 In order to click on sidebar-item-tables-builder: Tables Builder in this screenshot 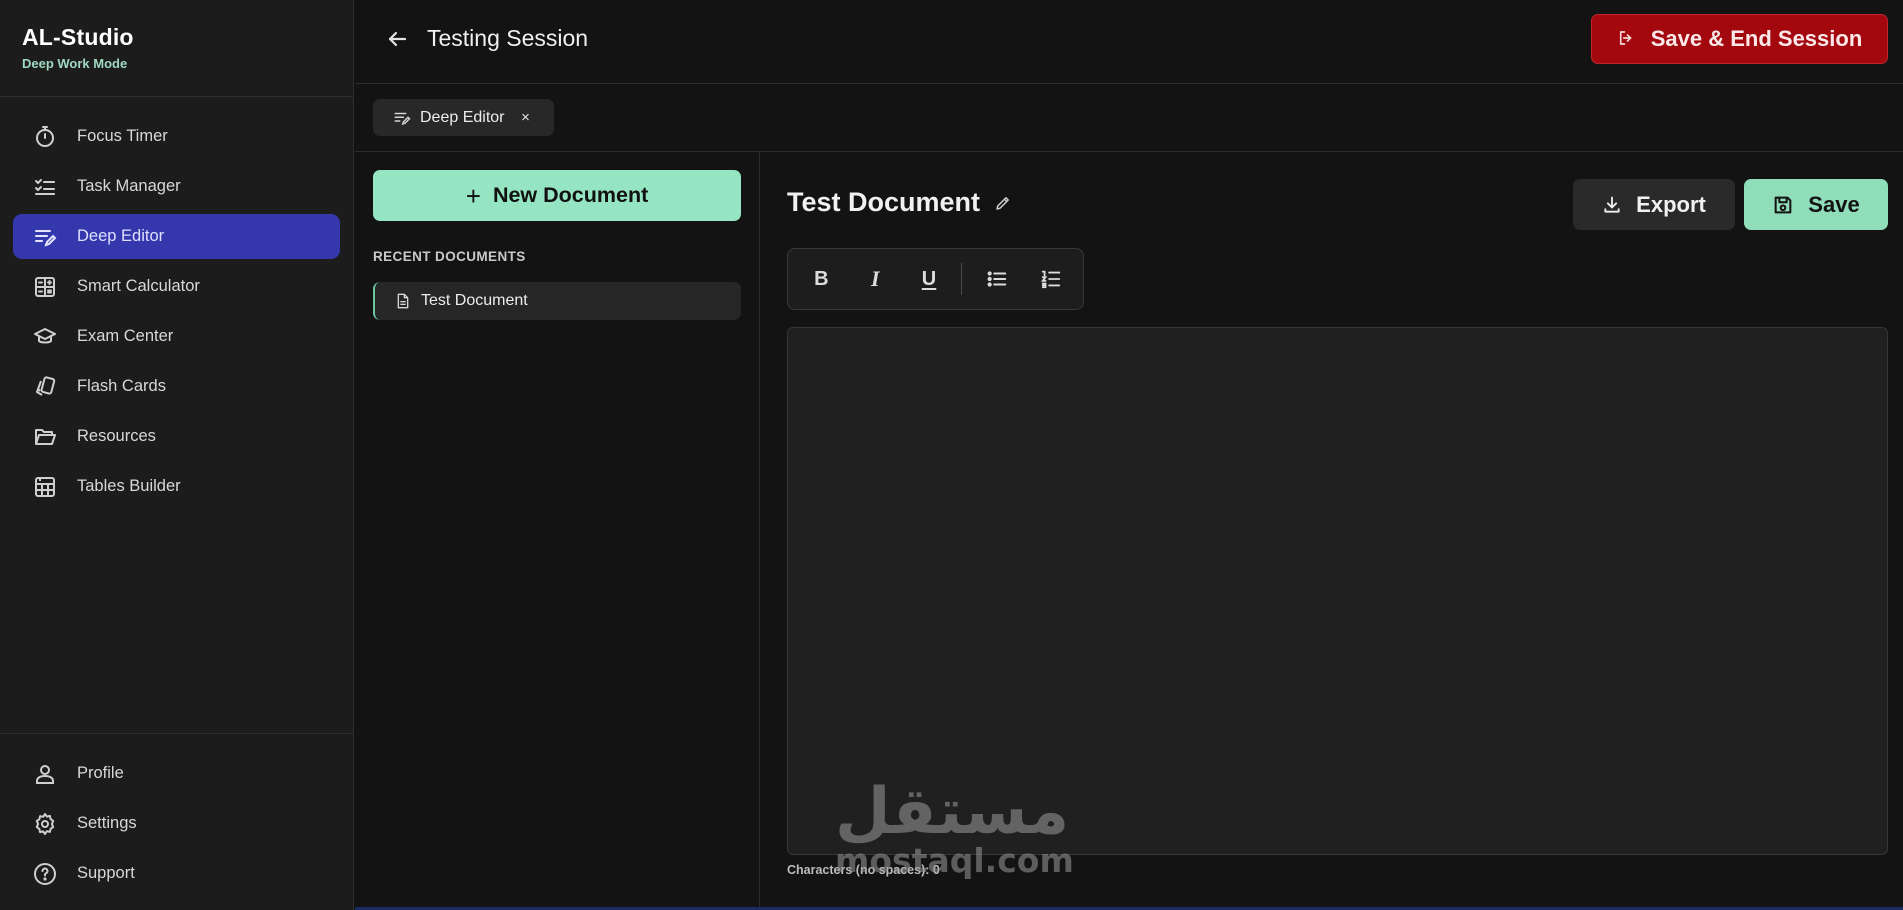, I will do `click(176, 486)`.